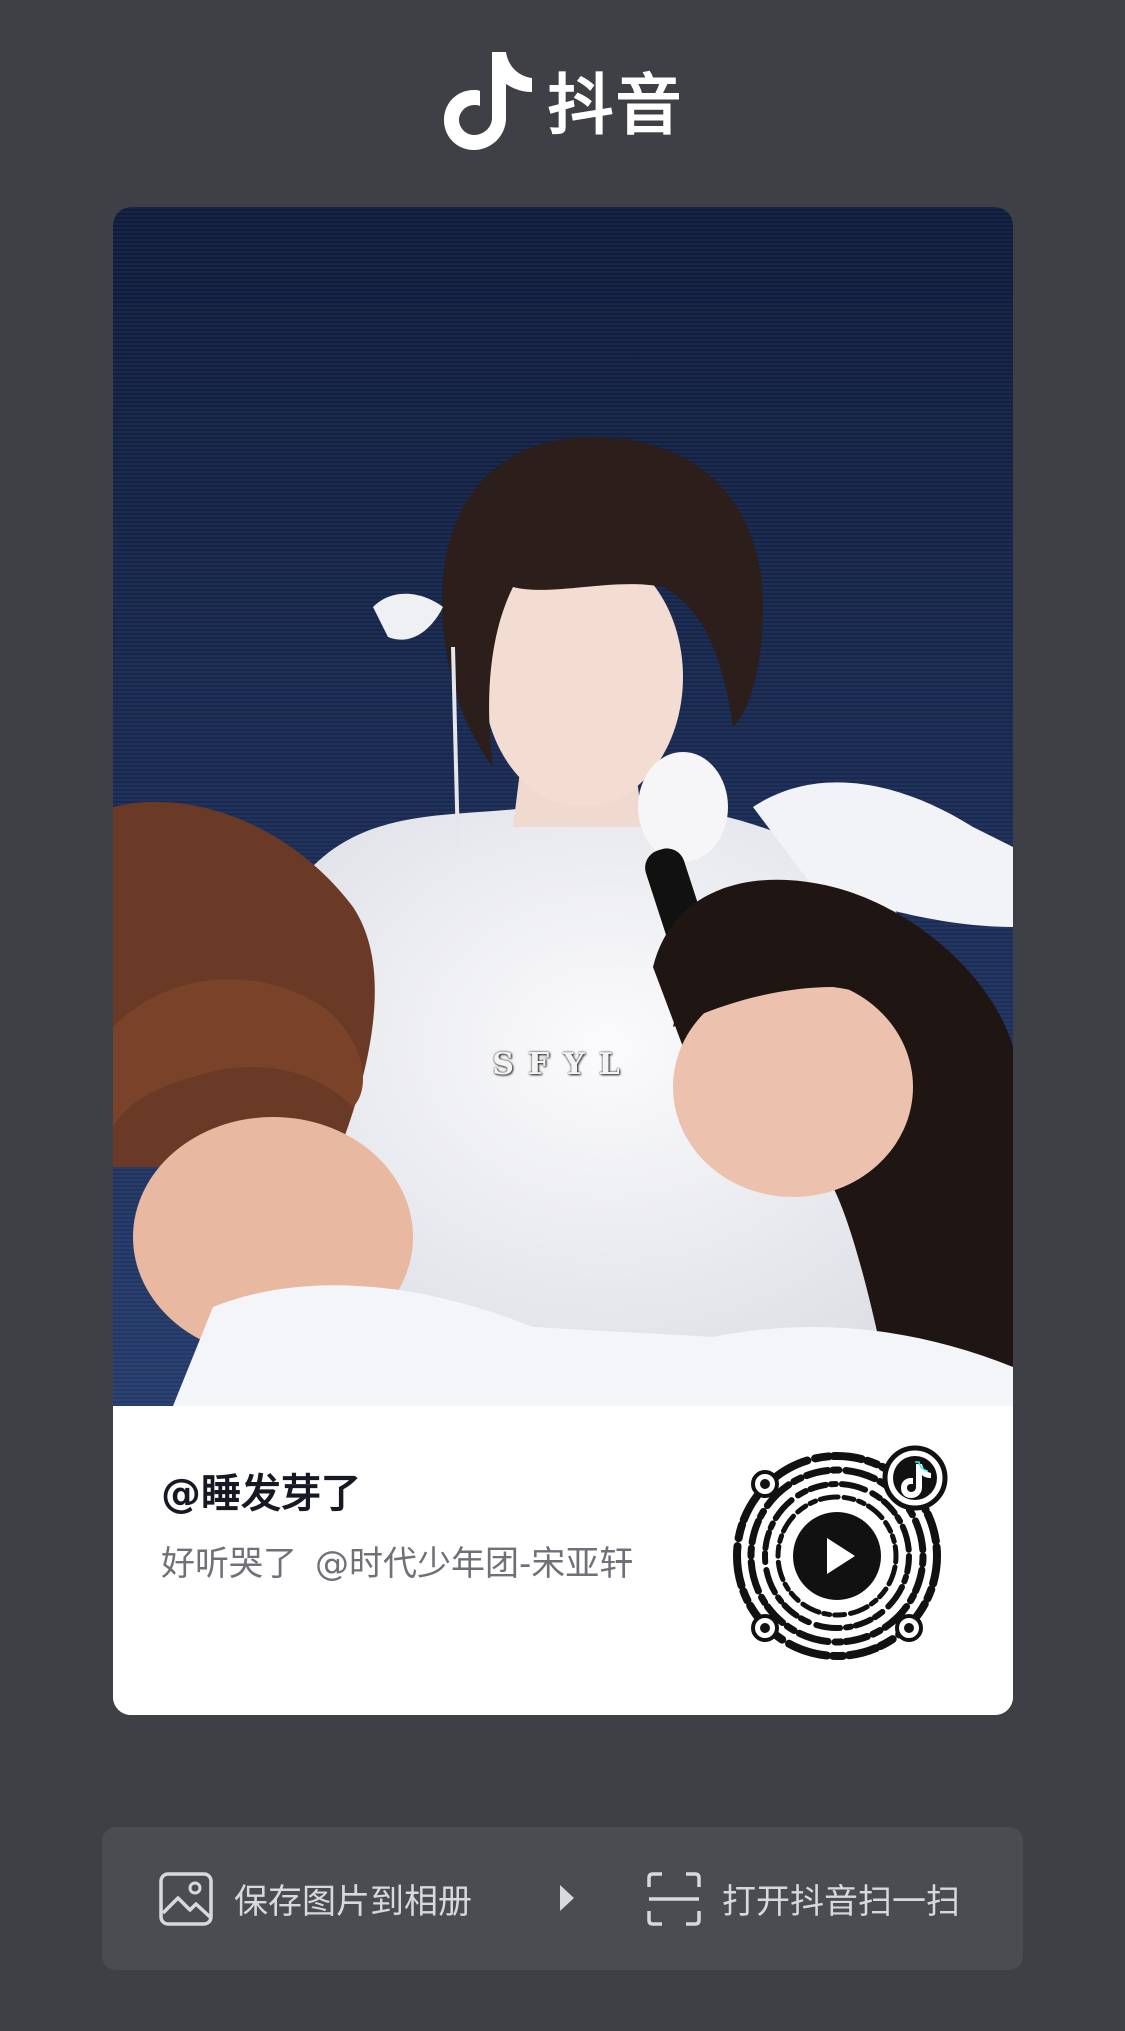  Describe the element at coordinates (674, 1899) in the screenshot. I see `scan-icon` at that location.